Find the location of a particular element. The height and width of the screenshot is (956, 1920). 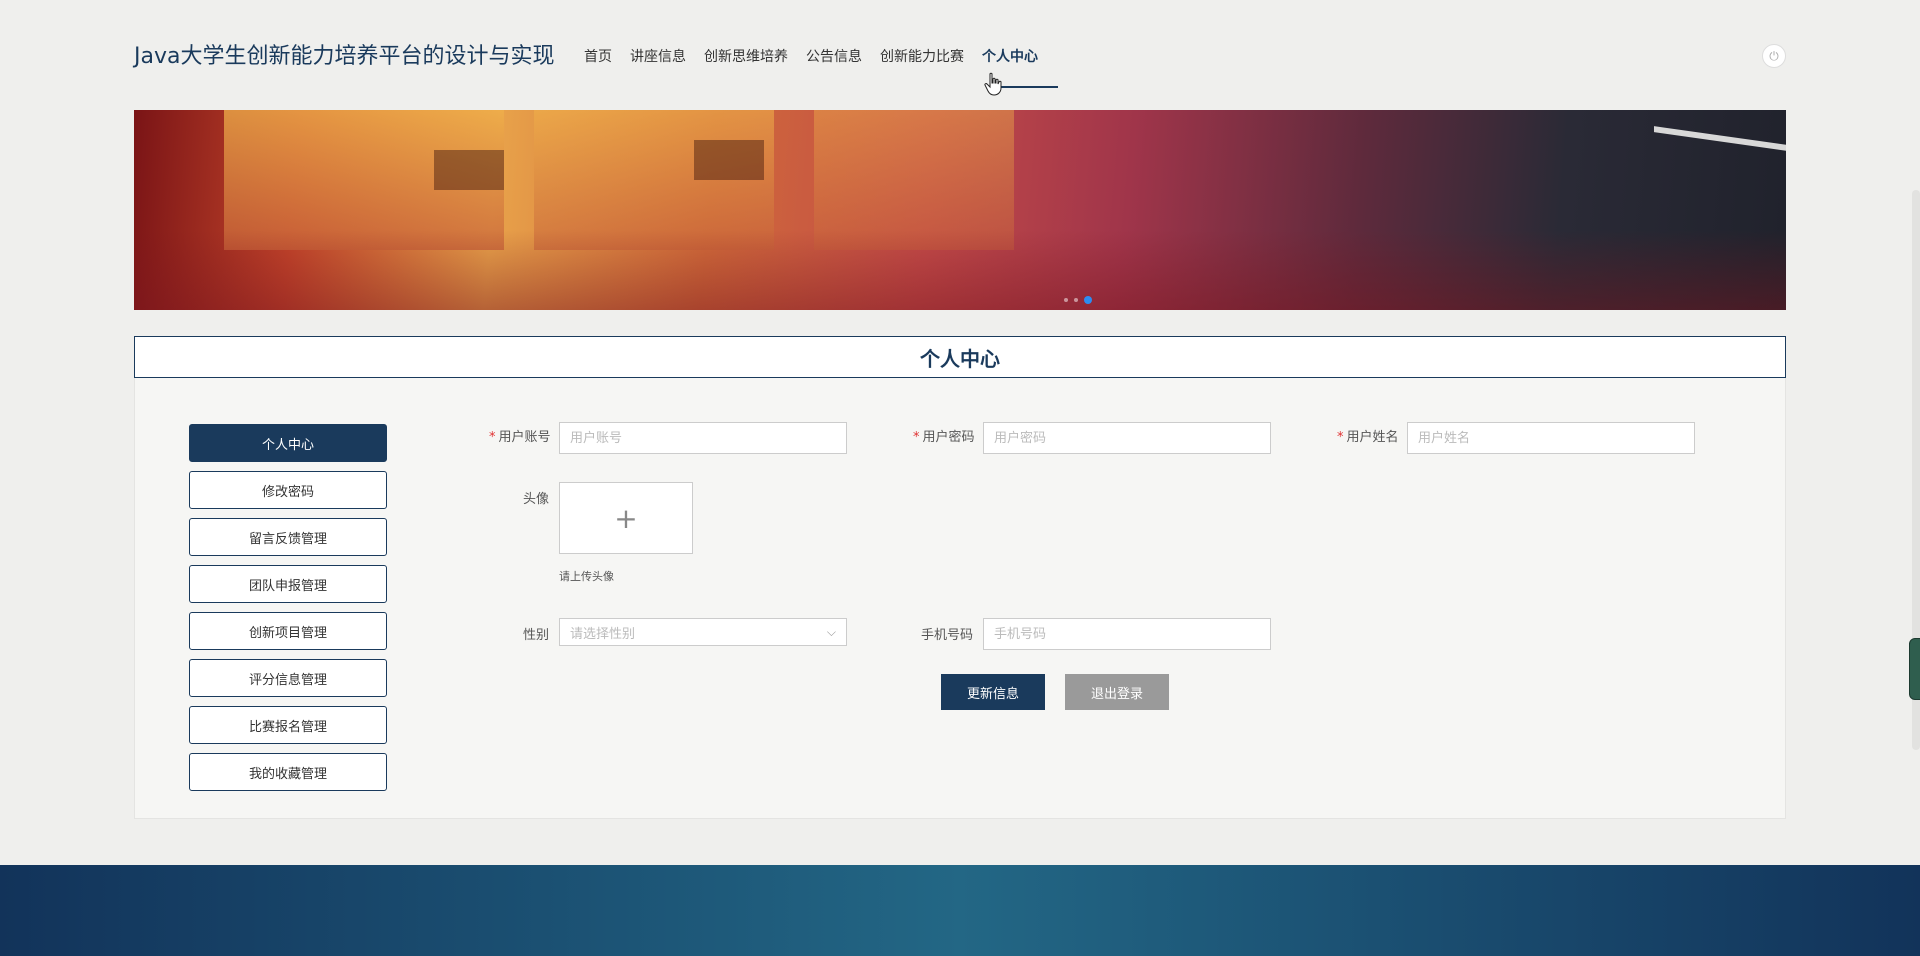

power-icon: ⏻ is located at coordinates (1774, 56).